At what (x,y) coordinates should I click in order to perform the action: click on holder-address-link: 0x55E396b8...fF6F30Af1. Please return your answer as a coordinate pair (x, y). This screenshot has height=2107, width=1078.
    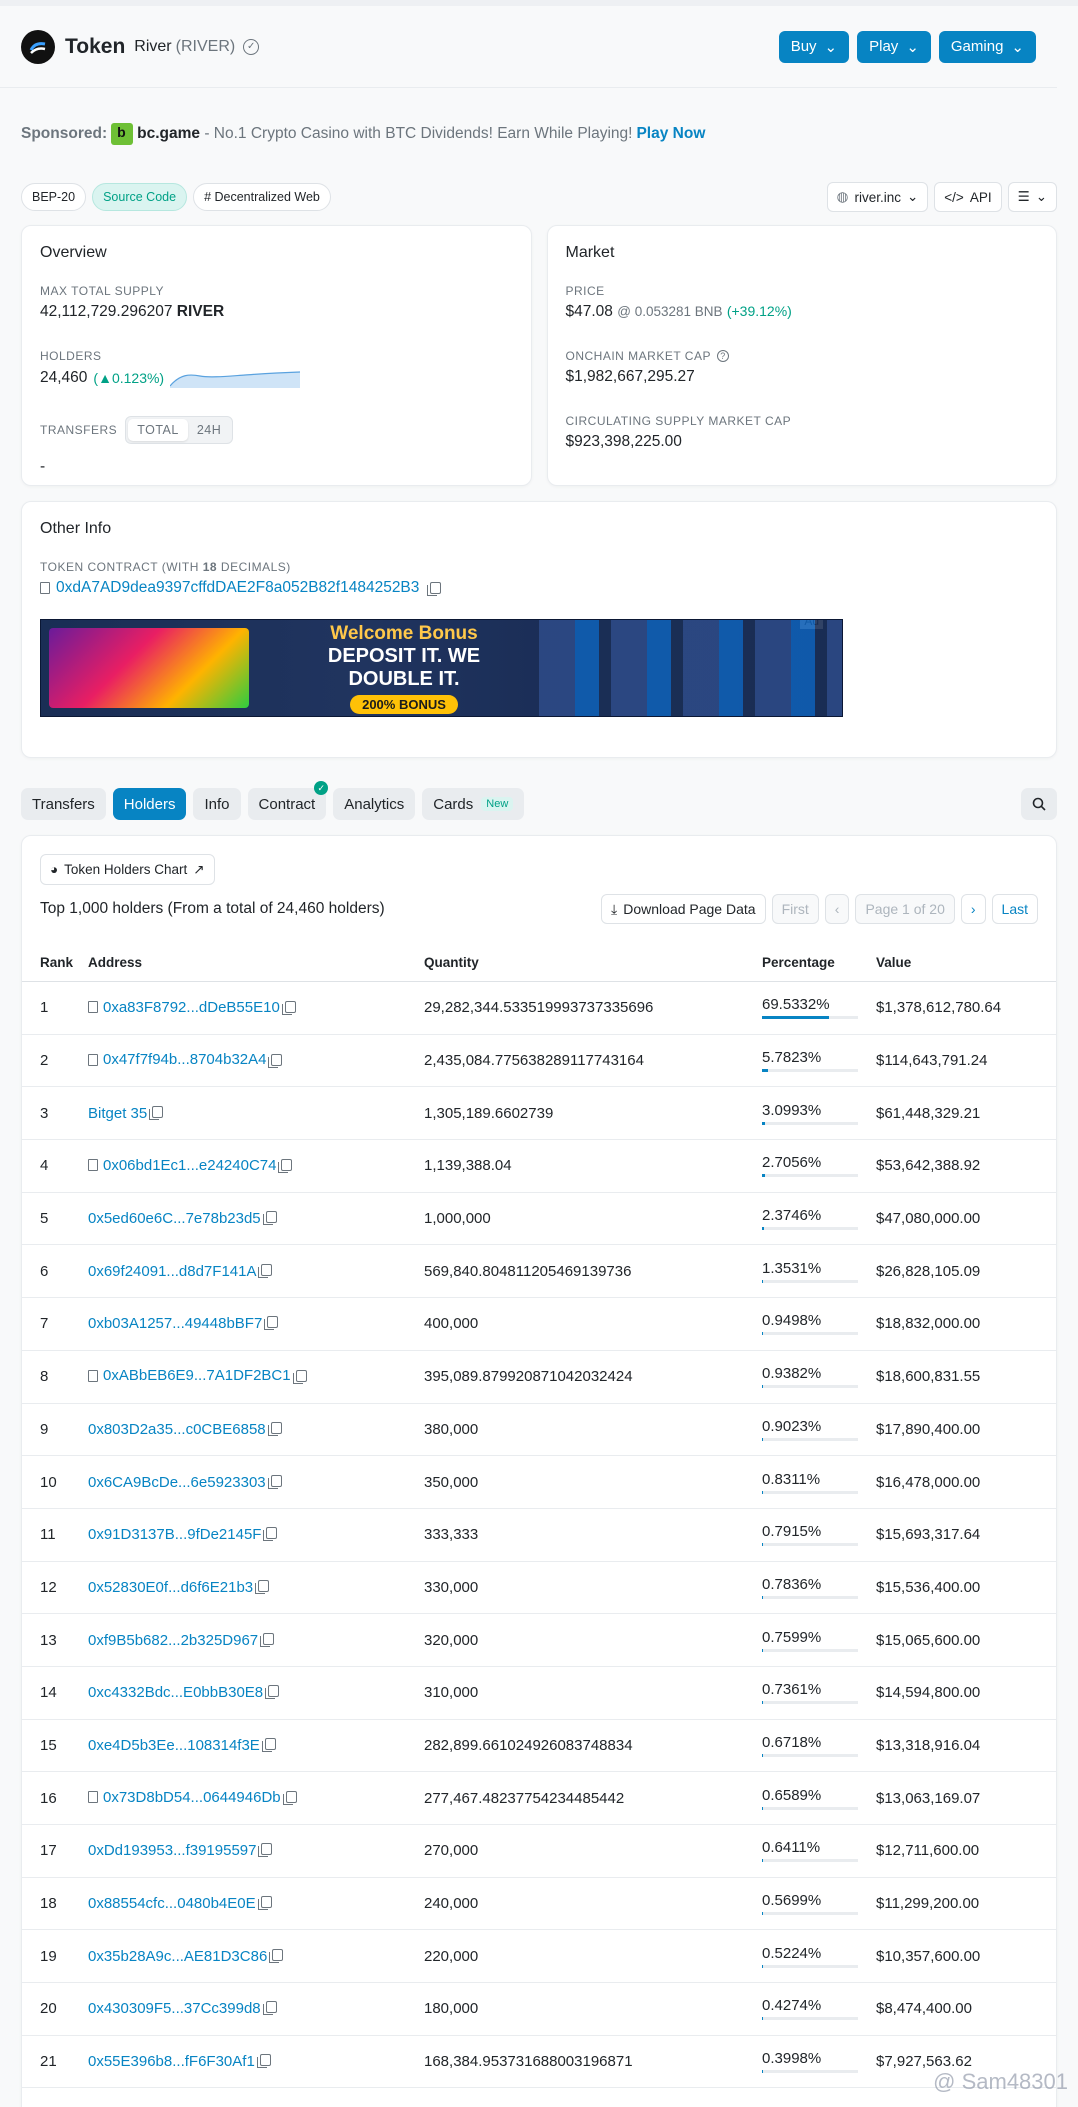
    Looking at the image, I should click on (171, 2061).